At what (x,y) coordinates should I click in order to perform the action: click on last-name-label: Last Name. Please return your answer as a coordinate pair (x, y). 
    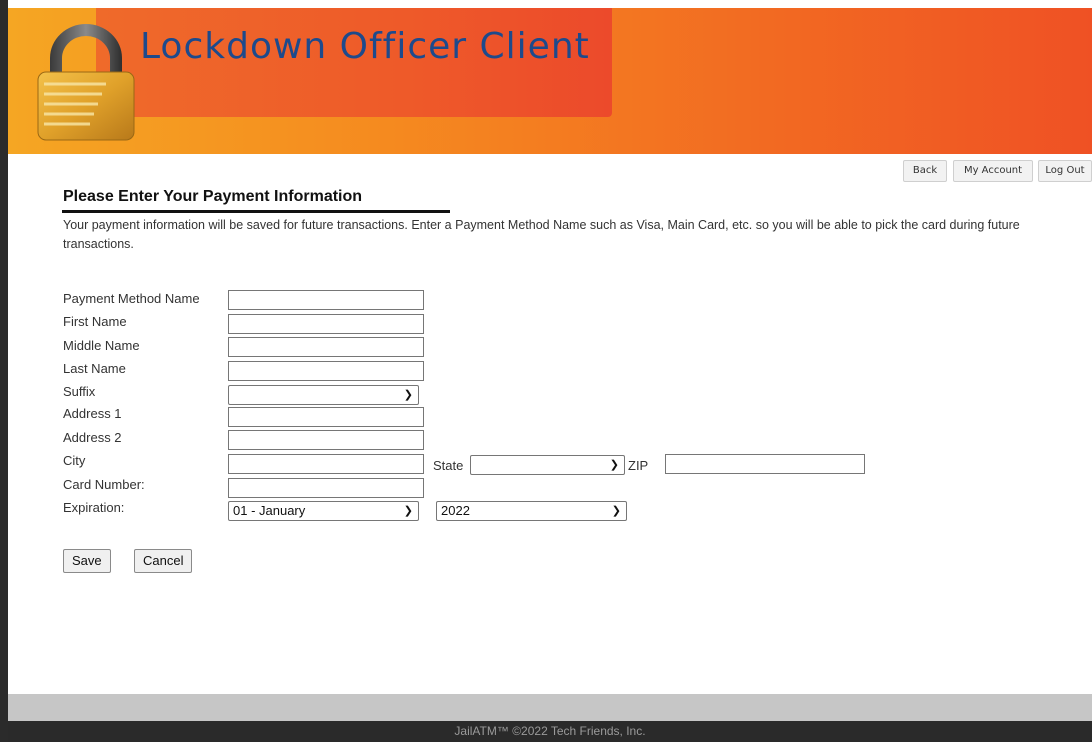
    Looking at the image, I should click on (94, 368).